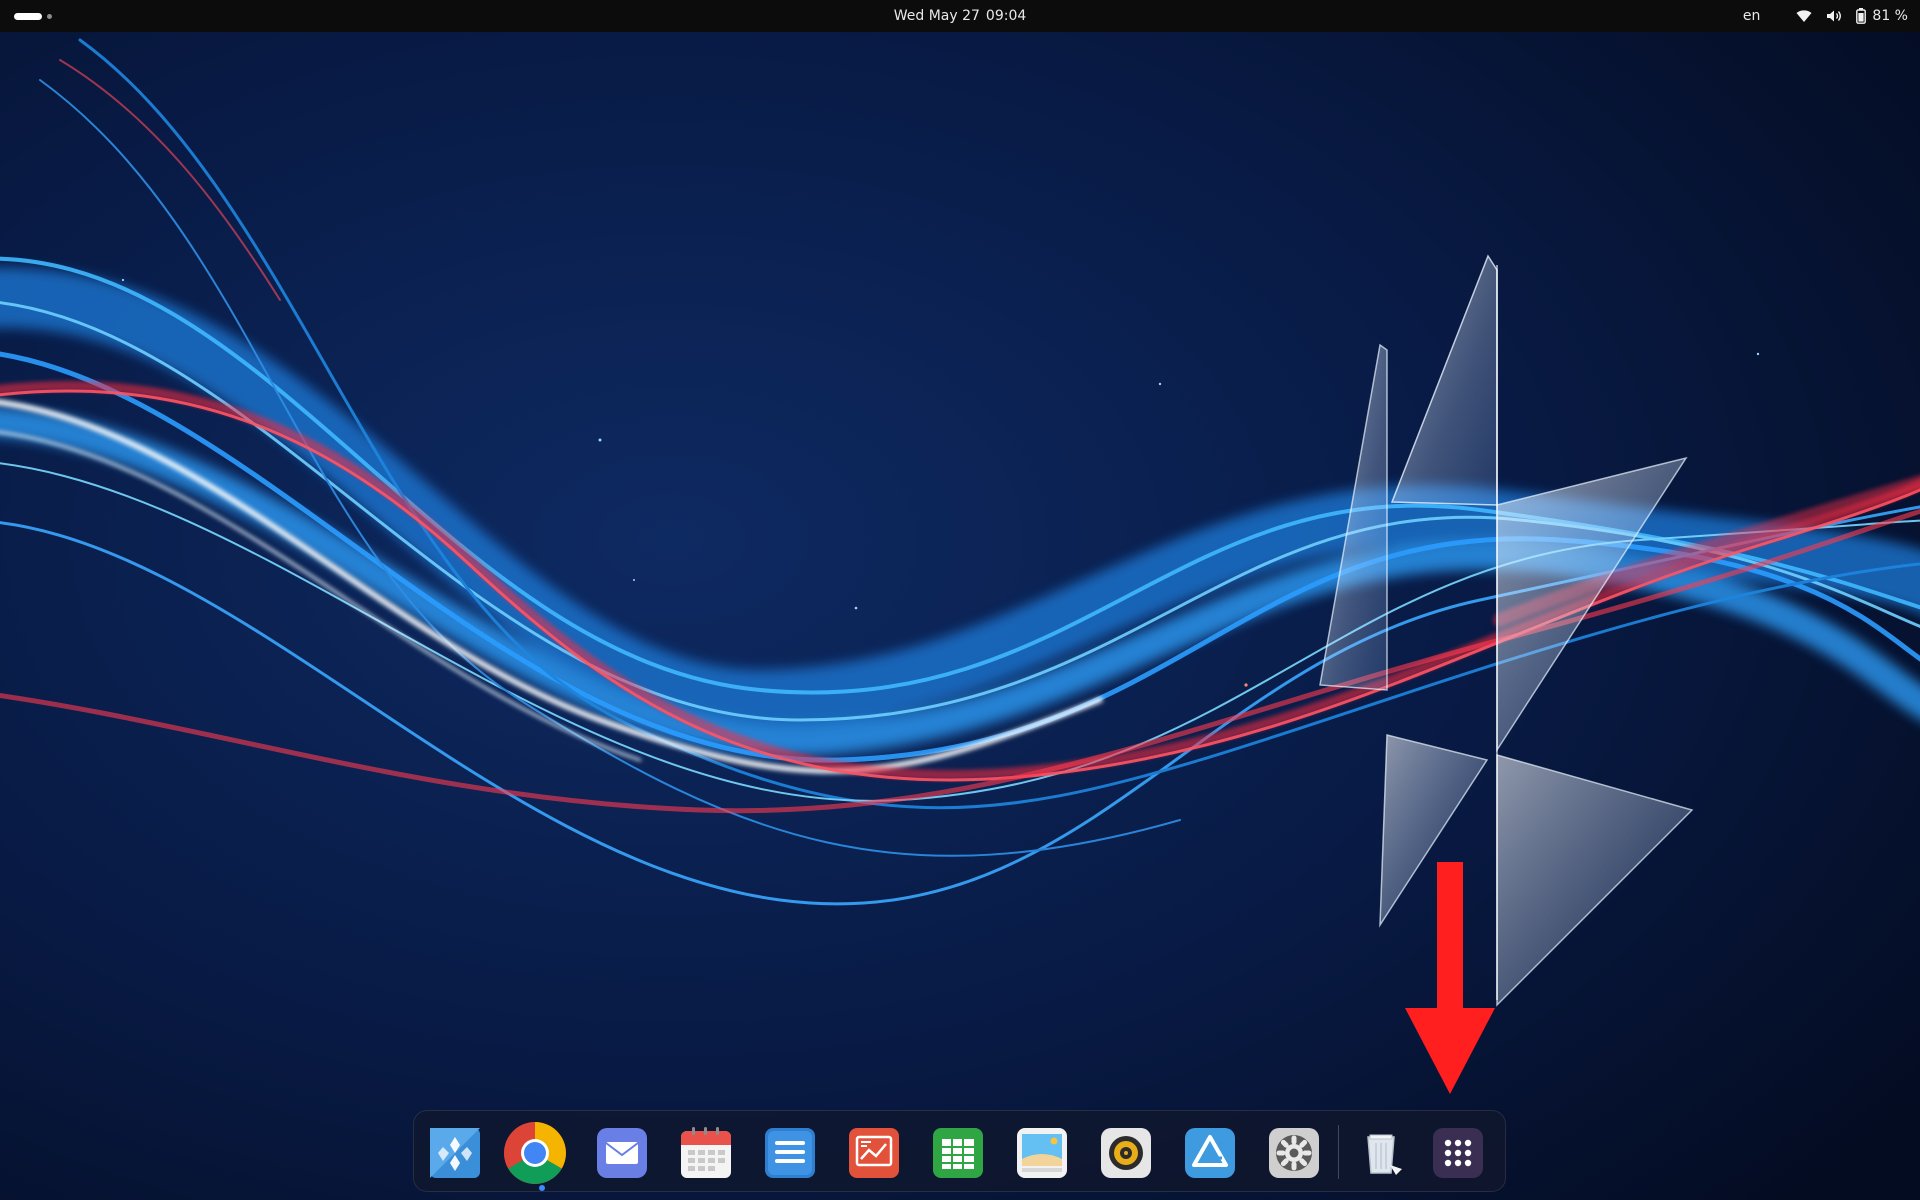 This screenshot has height=1200, width=1920. I want to click on gear-icon, so click(1294, 1153).